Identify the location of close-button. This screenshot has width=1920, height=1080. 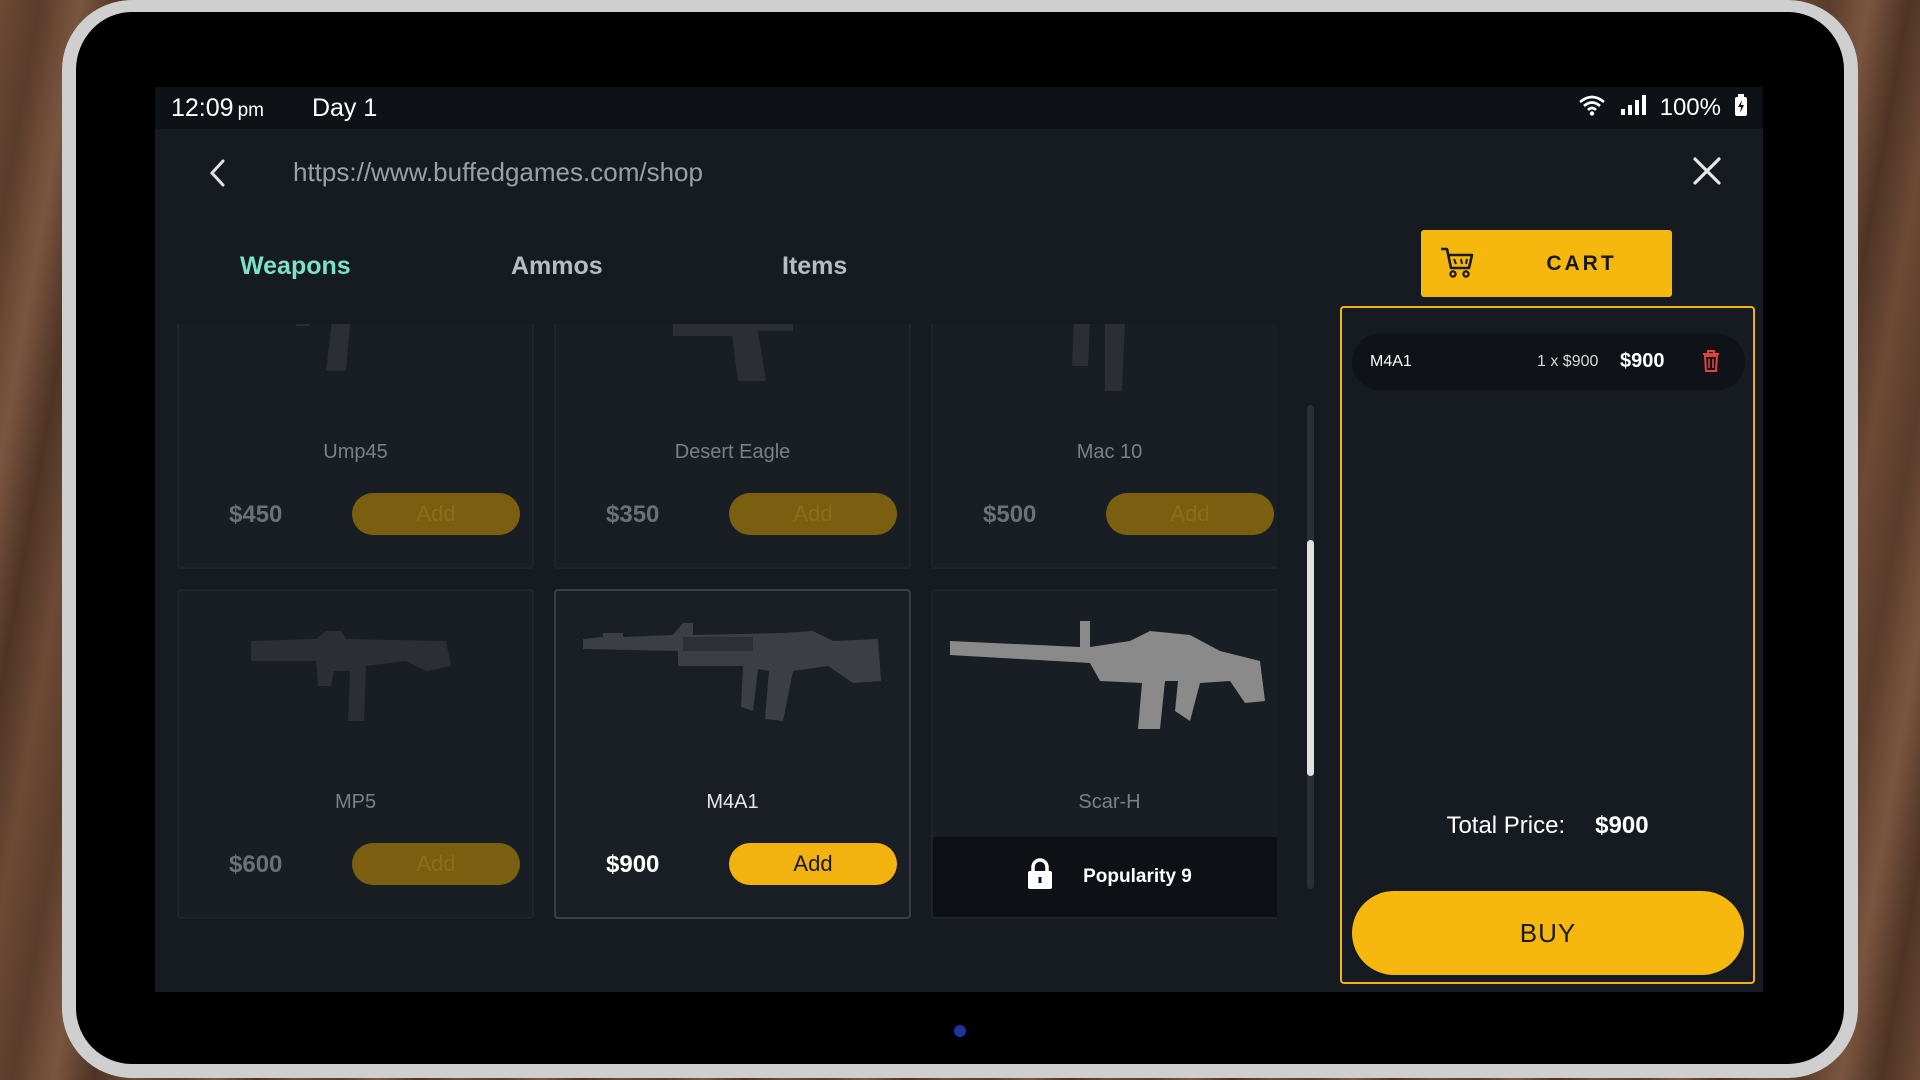
(1707, 171).